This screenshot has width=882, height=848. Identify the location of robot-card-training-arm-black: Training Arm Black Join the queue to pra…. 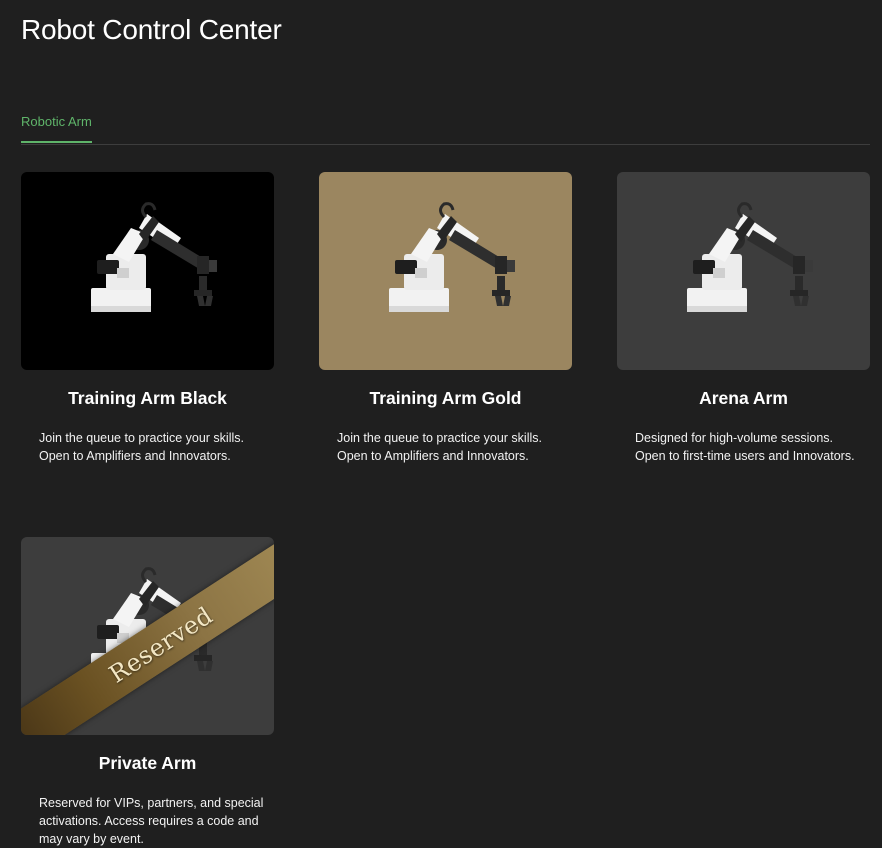
(147, 318).